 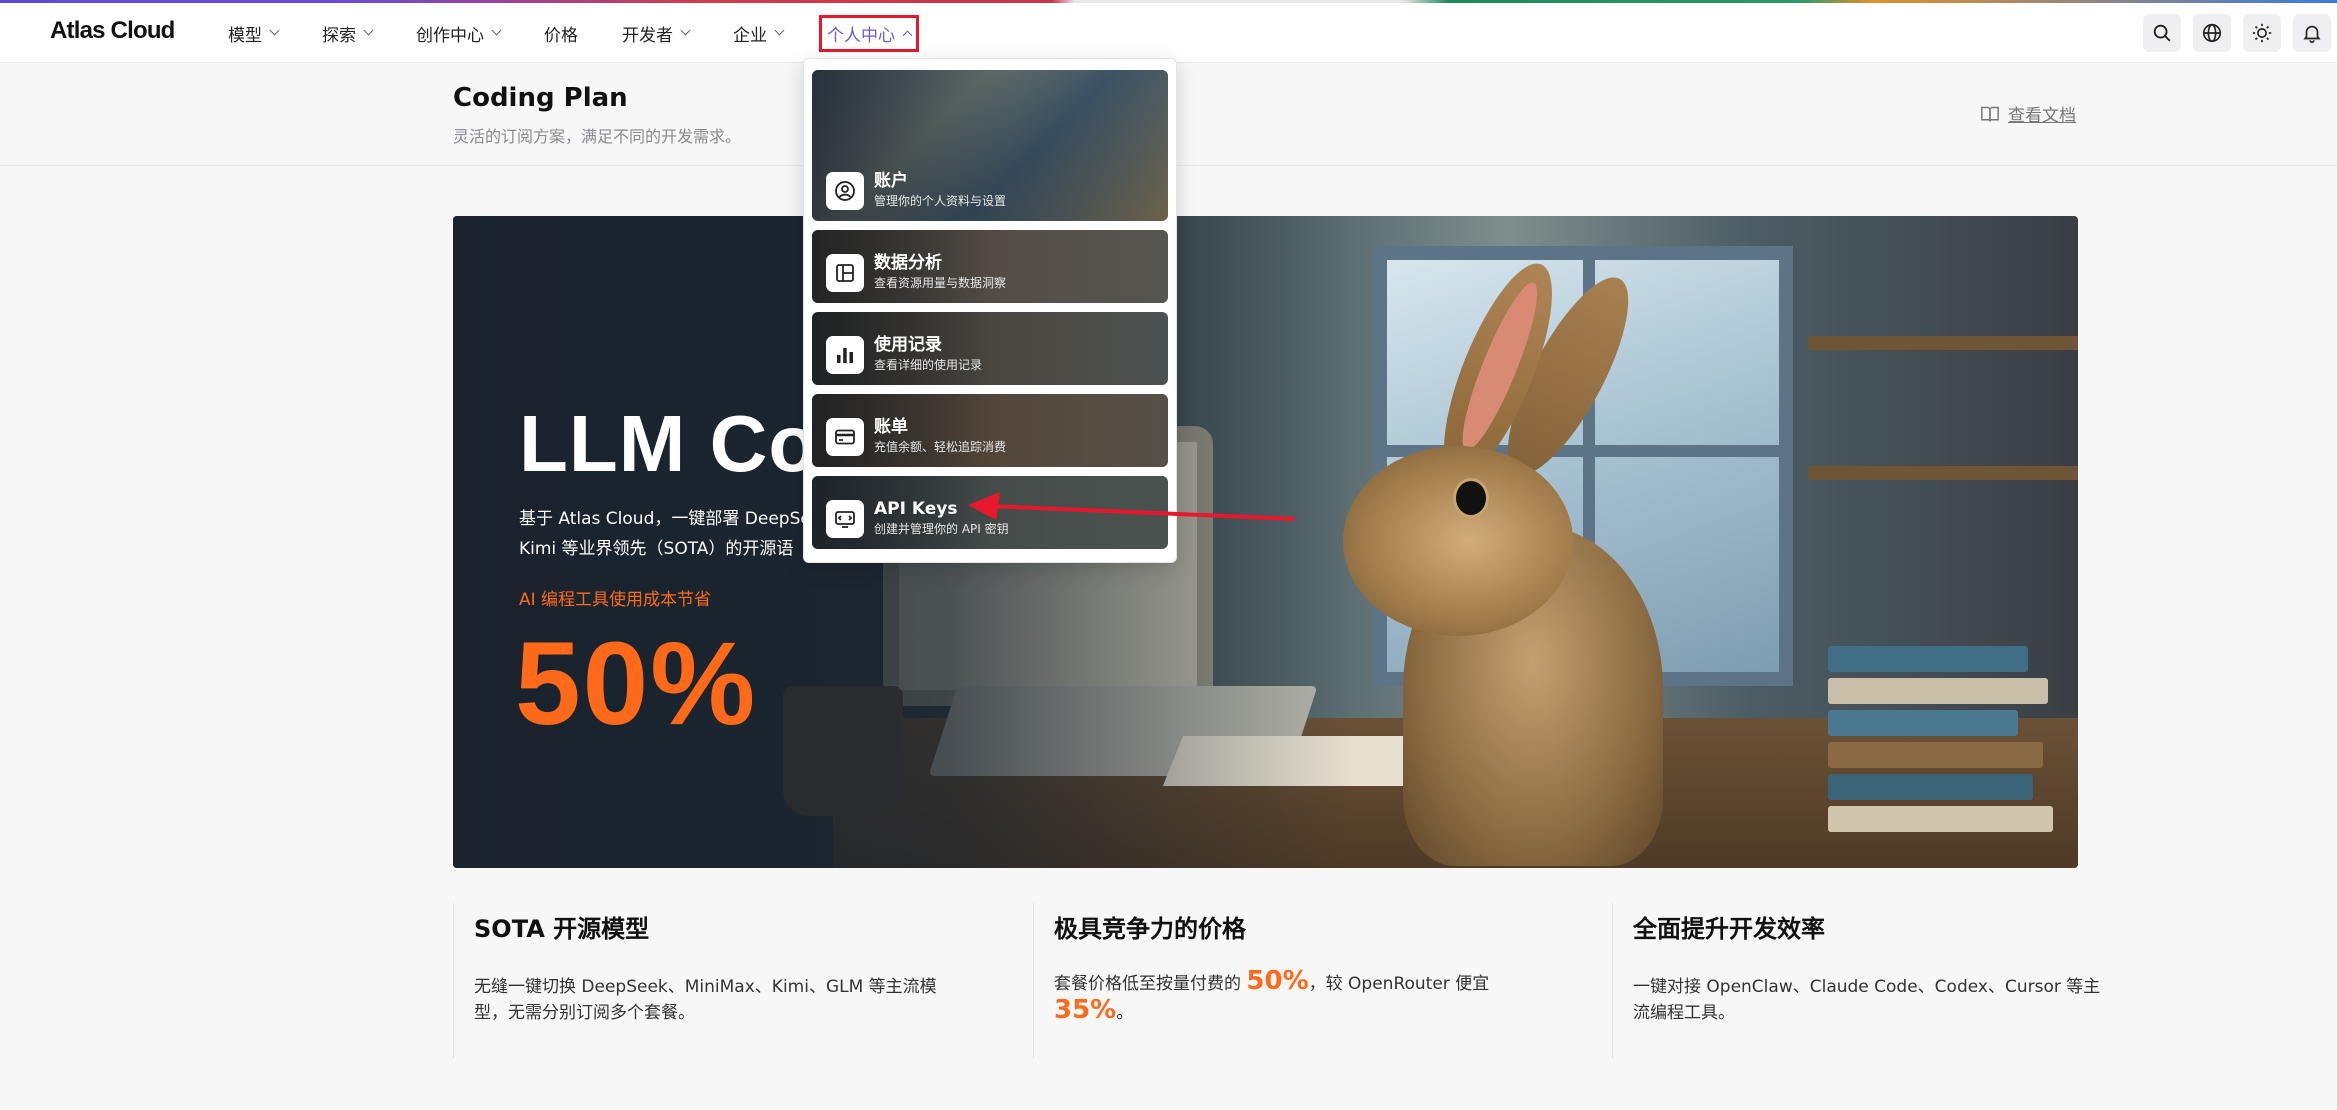 I want to click on hero-savings-label: AI 编程工具使用成本节省, so click(x=615, y=600).